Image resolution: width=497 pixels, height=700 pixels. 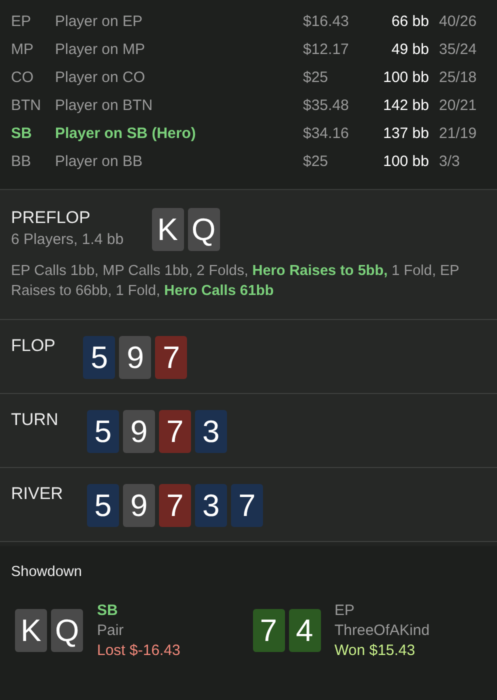 I want to click on hand-position: SB, so click(x=108, y=610).